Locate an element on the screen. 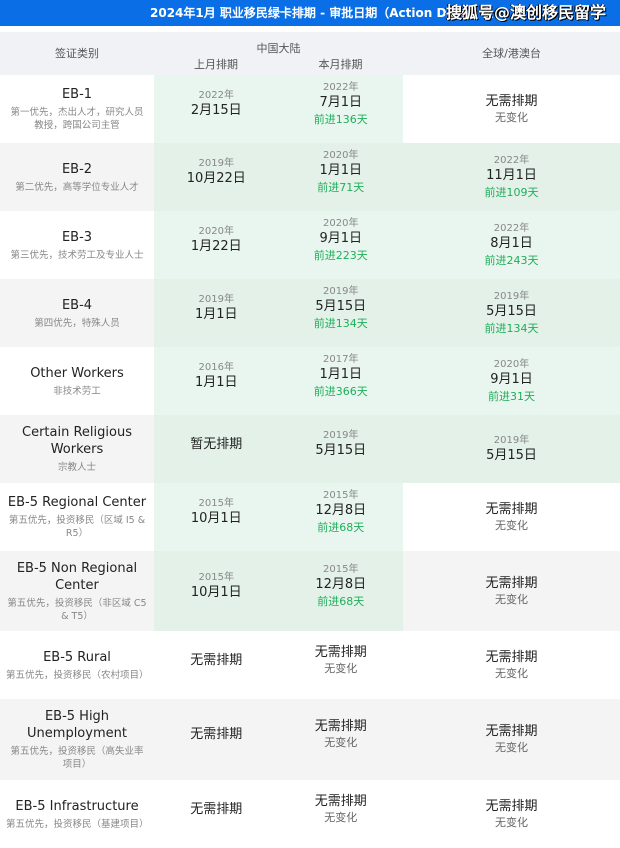 The image size is (620, 848). curr-month-cell: 无需排期 无变化 is located at coordinates (341, 814).